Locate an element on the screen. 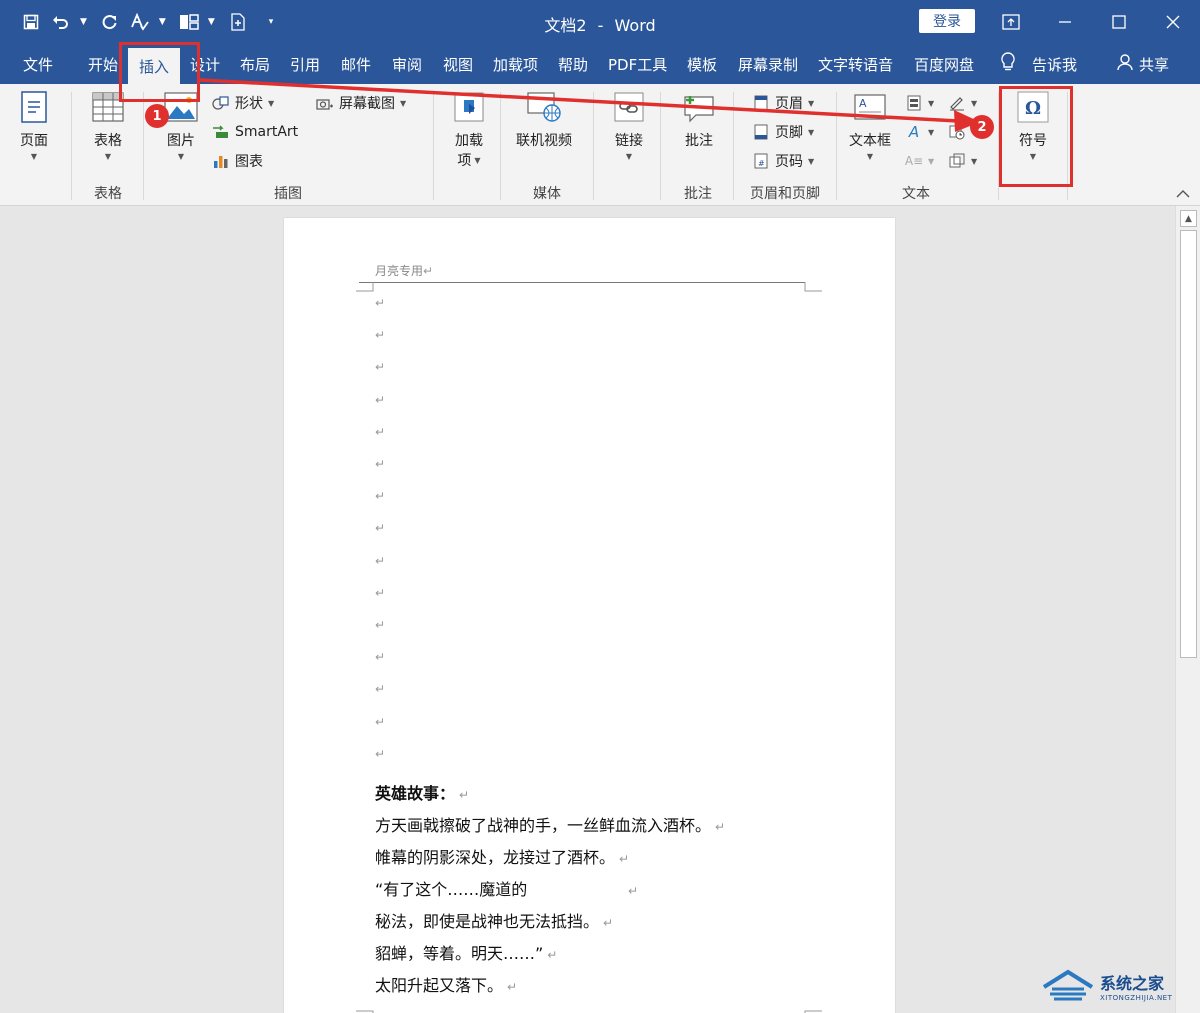  footer-button: 页脚 ▼ is located at coordinates (783, 132).